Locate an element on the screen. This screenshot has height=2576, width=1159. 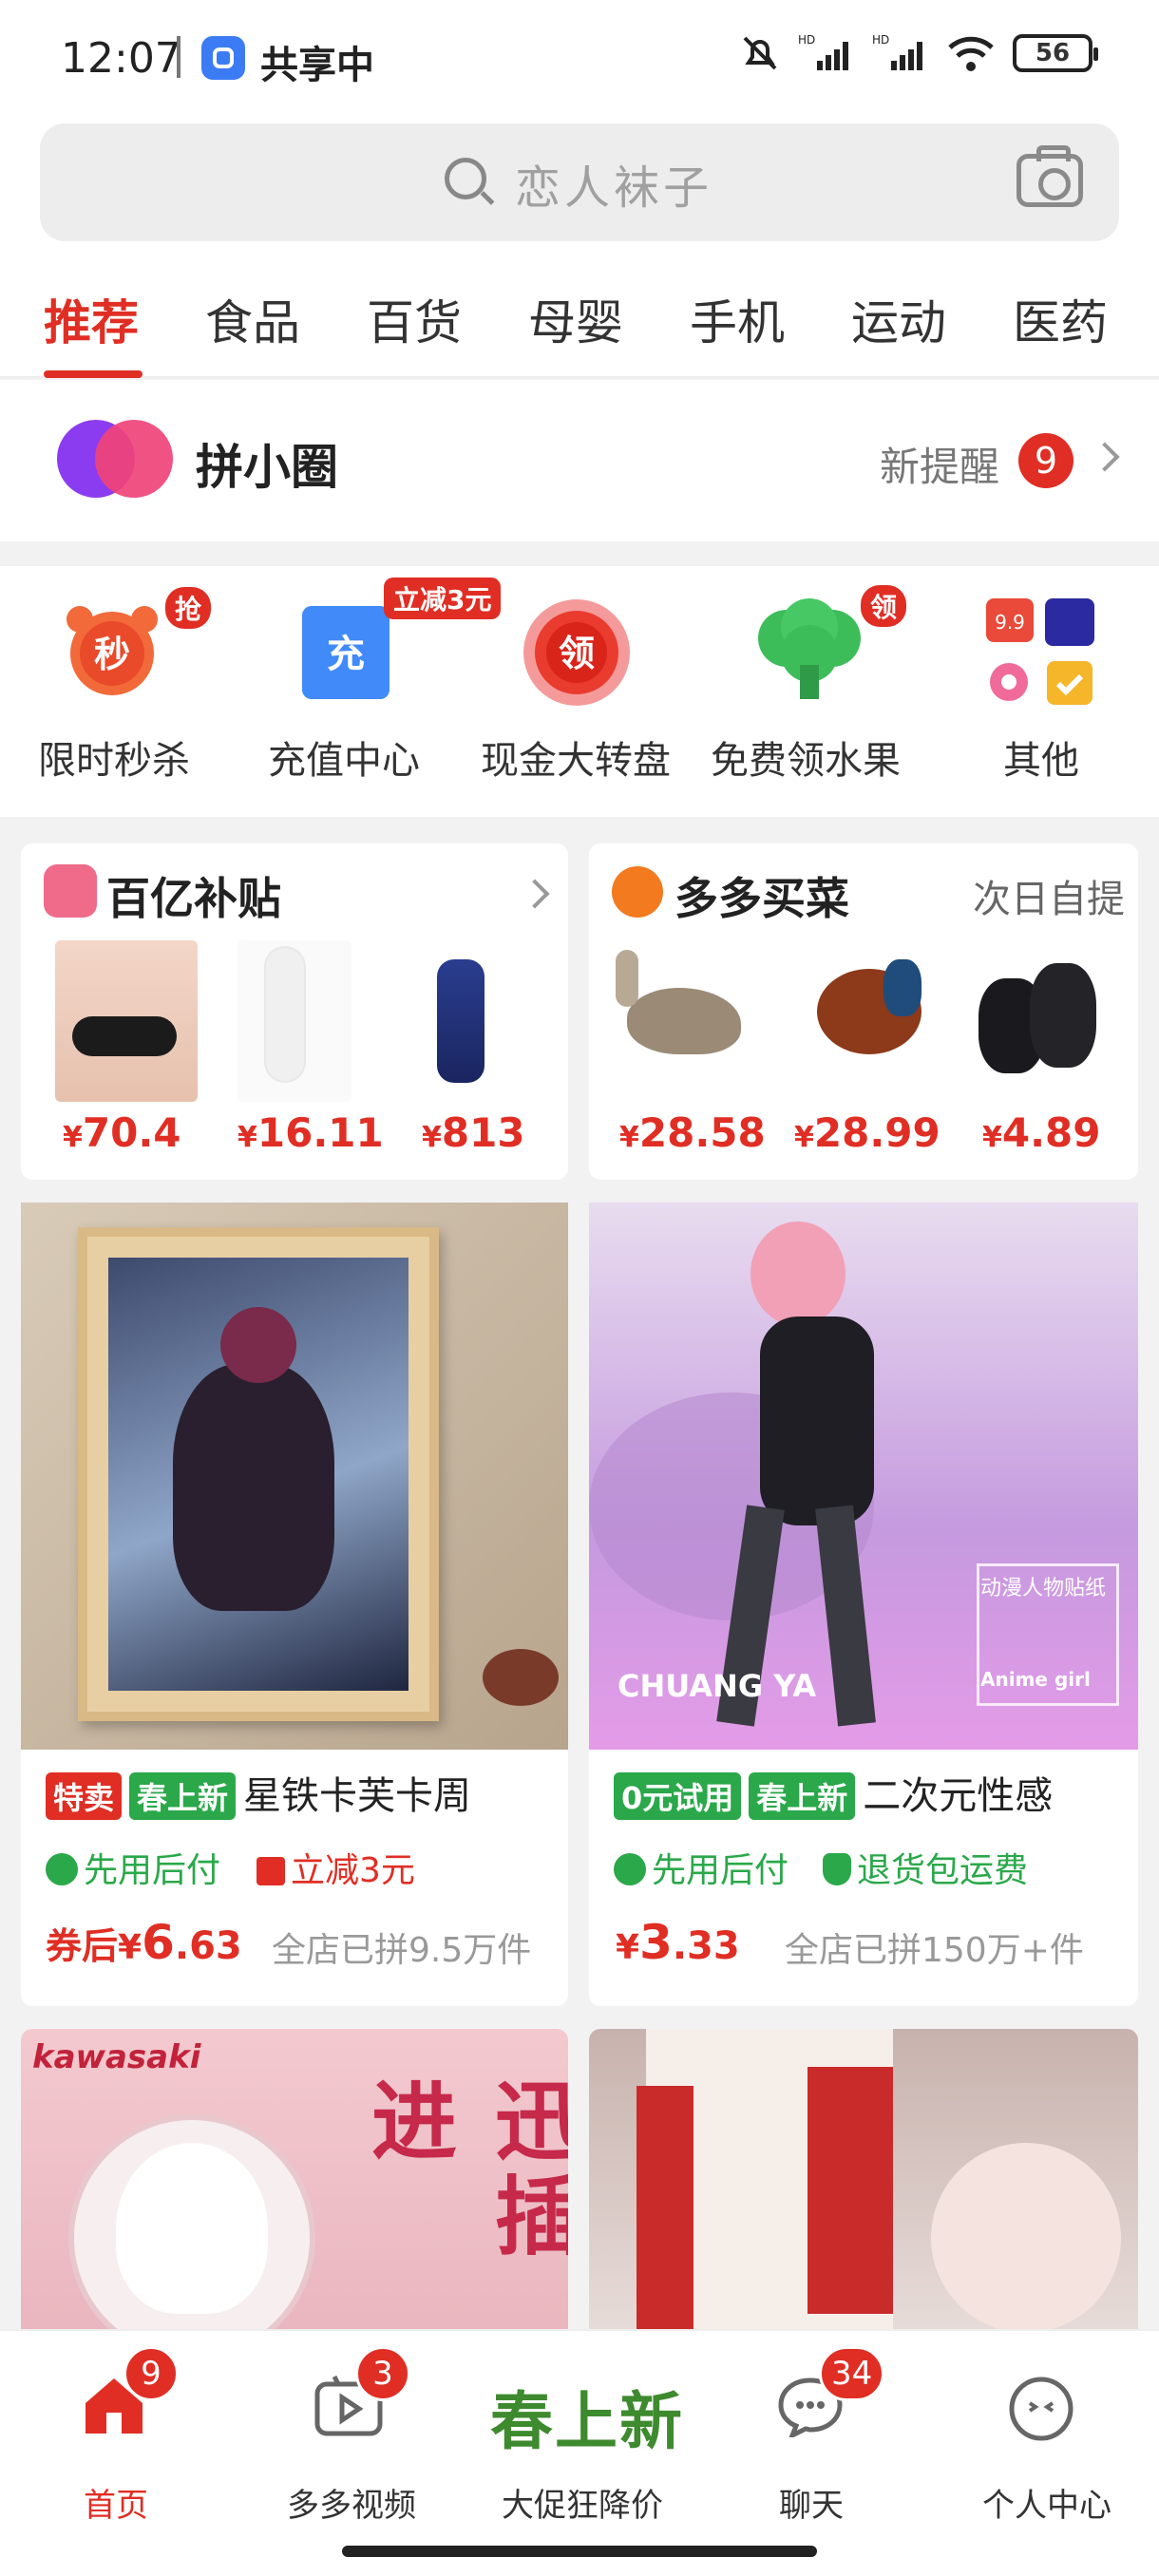
mute-bell-icon is located at coordinates (760, 53).